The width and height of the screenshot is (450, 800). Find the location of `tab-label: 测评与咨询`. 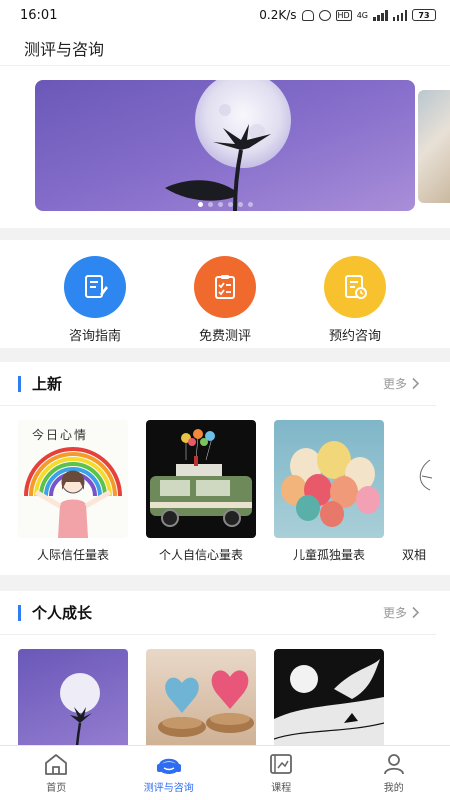

tab-label: 测评与咨询 is located at coordinates (168, 788).